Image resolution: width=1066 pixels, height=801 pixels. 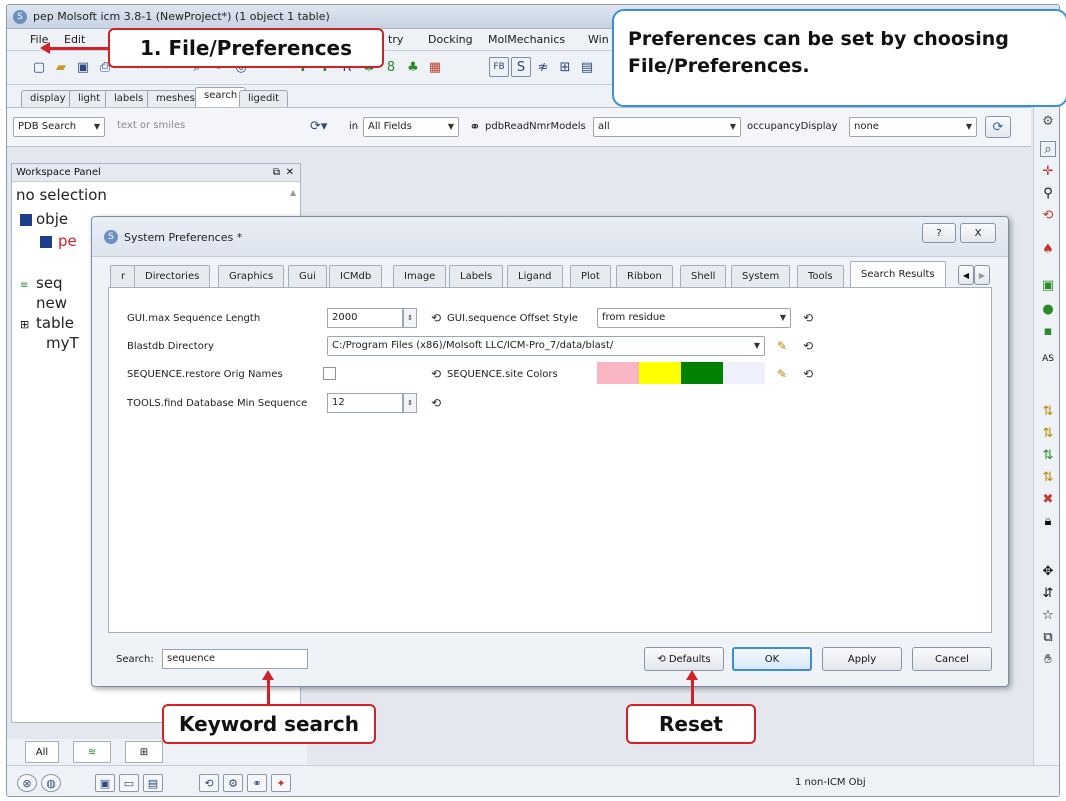 What do you see at coordinates (535, 276) in the screenshot?
I see `tab-ligand: Ligand` at bounding box center [535, 276].